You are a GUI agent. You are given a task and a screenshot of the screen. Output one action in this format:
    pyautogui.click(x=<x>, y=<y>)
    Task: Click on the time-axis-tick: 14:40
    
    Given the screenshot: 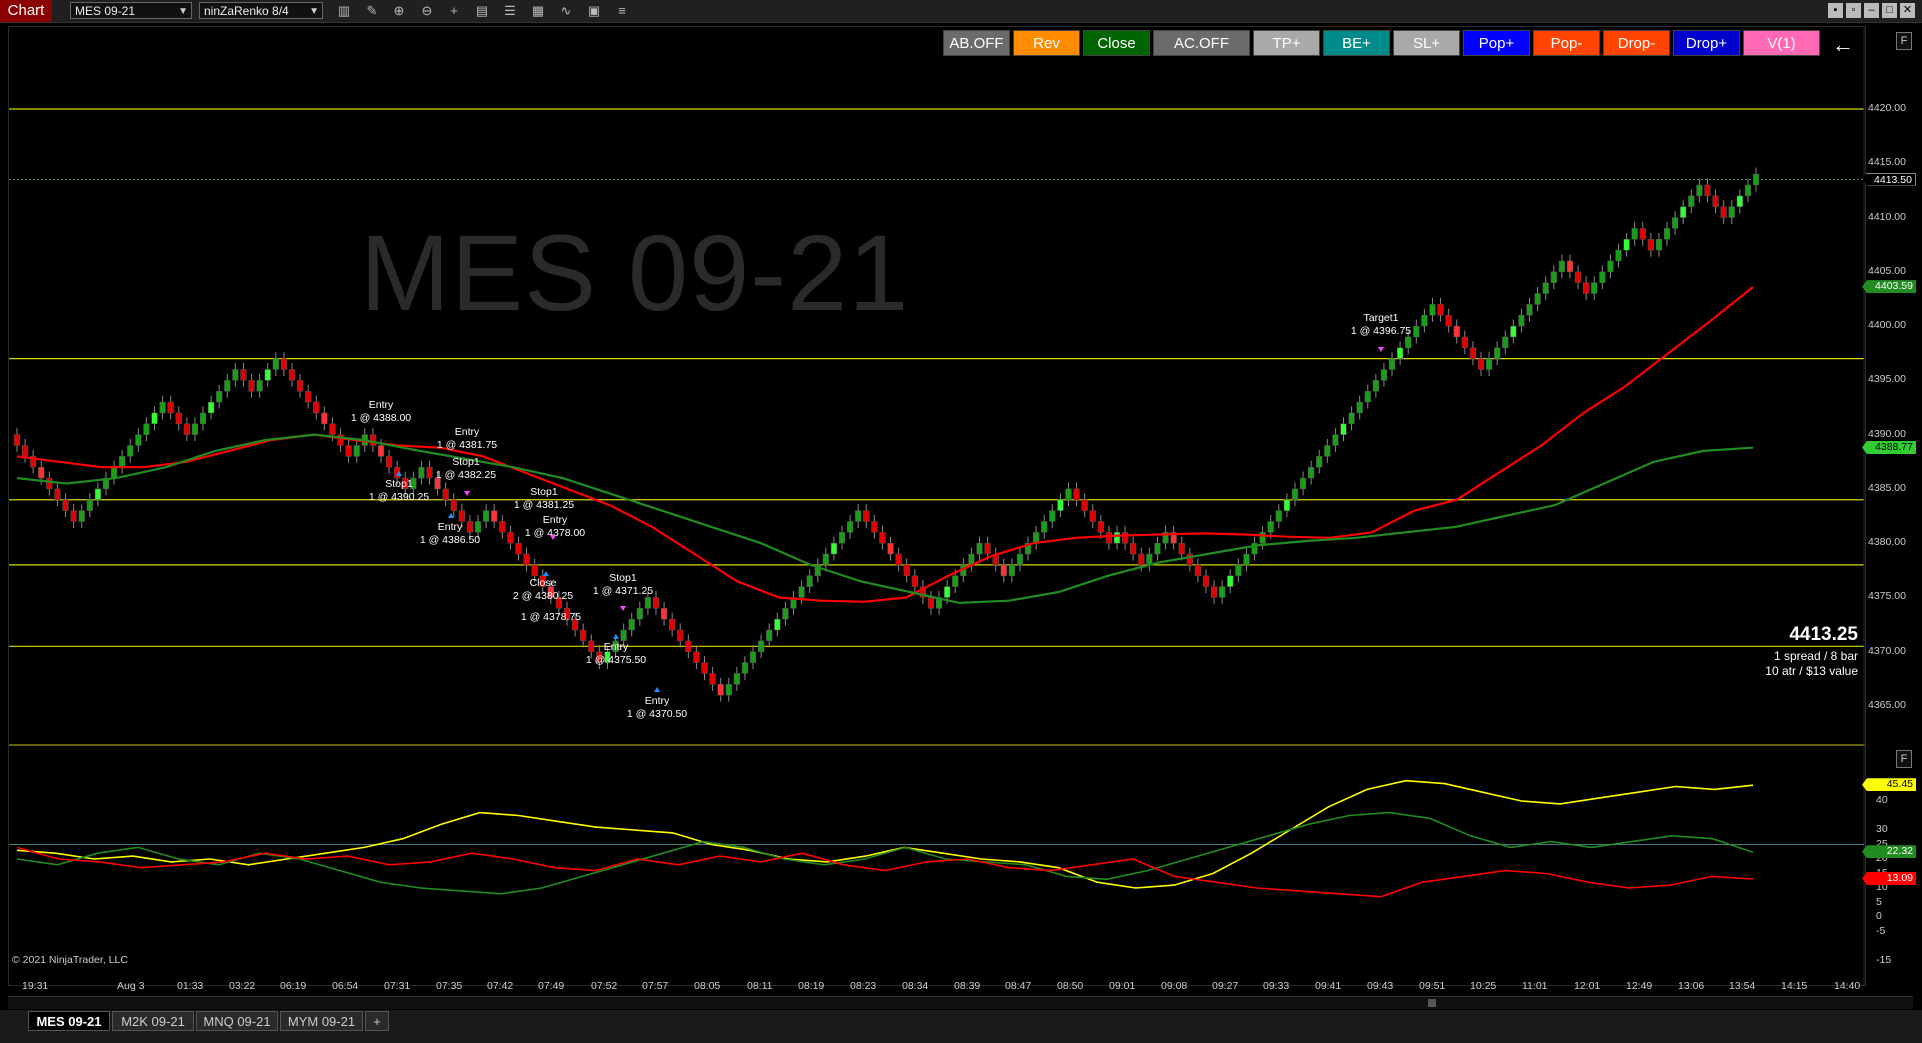 What is the action you would take?
    pyautogui.click(x=1847, y=986)
    